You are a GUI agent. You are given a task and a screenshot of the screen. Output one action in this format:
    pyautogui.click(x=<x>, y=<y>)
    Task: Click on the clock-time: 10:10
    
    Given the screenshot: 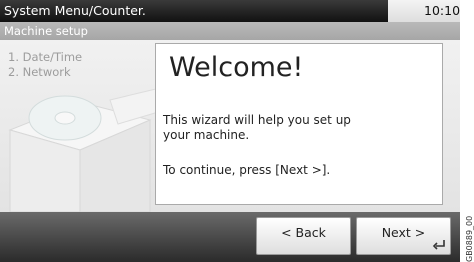 What is the action you would take?
    pyautogui.click(x=442, y=10)
    